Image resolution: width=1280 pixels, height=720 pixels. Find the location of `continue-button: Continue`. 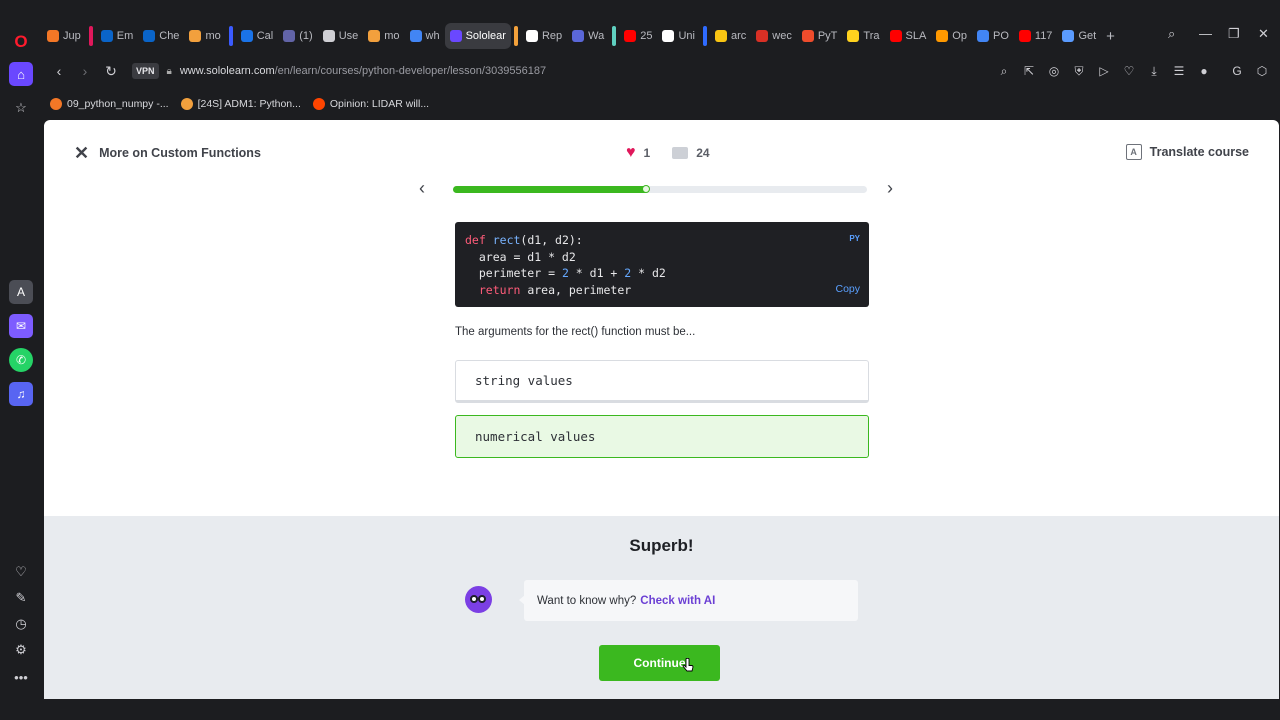

continue-button: Continue is located at coordinates (659, 663).